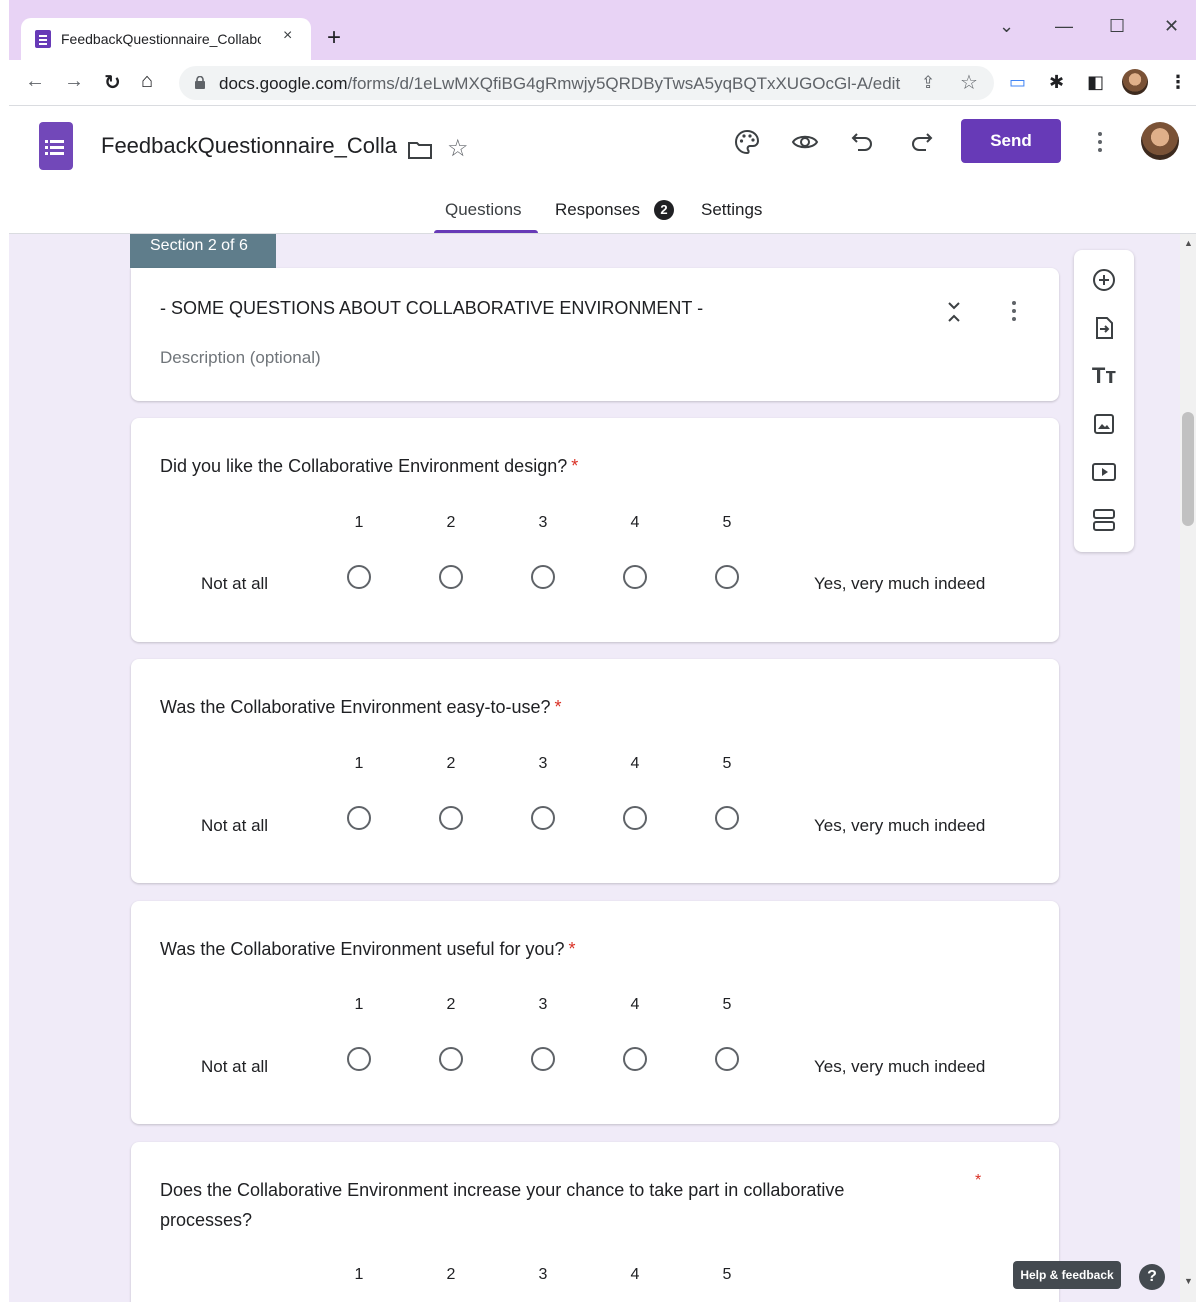 The image size is (1196, 1302). What do you see at coordinates (1014, 312) in the screenshot?
I see `section-more-icon` at bounding box center [1014, 312].